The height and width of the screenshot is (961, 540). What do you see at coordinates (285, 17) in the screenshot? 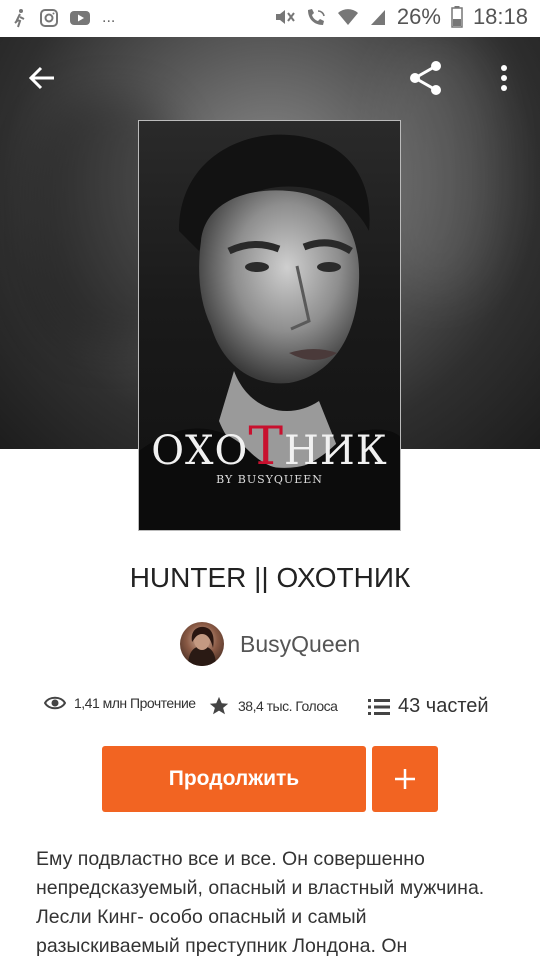
I see `mute-icon` at bounding box center [285, 17].